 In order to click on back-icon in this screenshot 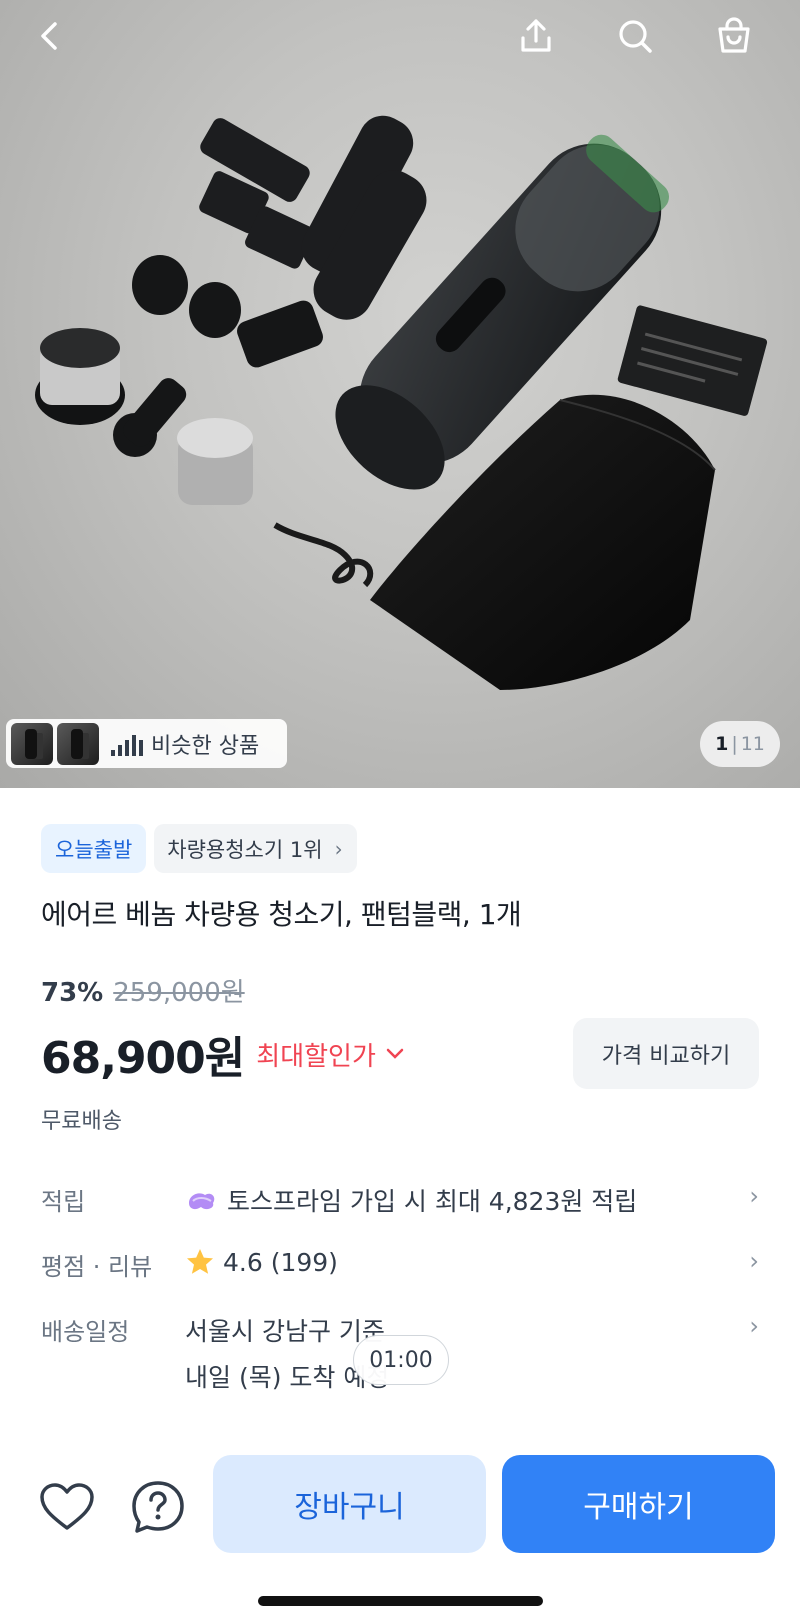, I will do `click(49, 36)`.